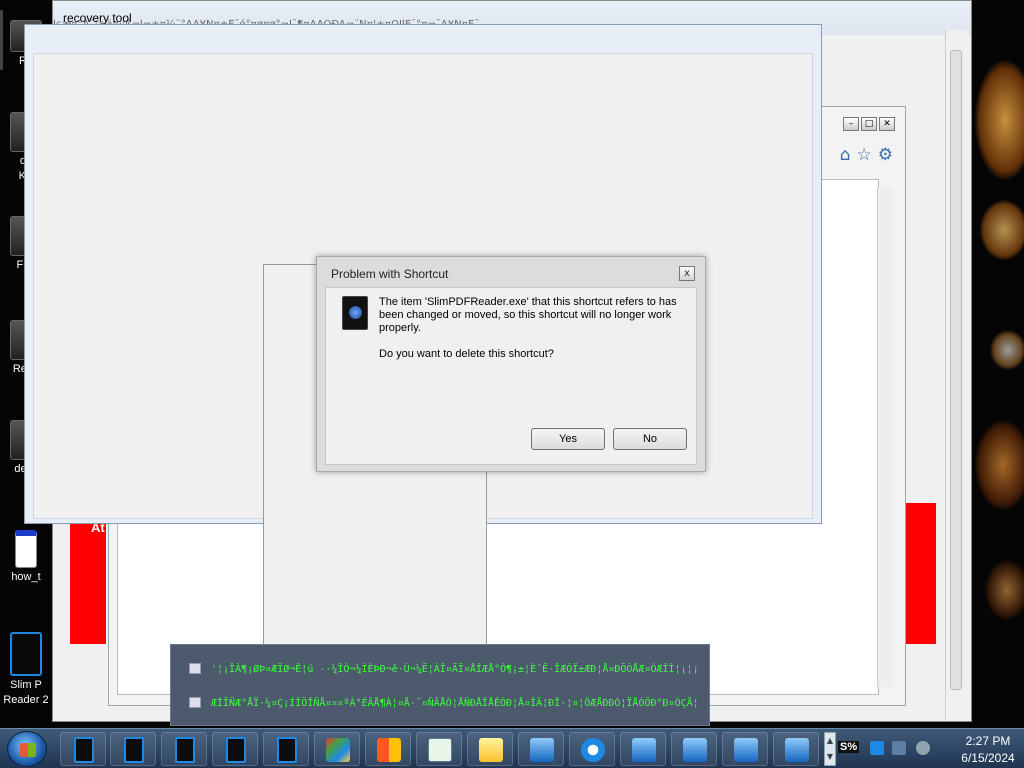 The width and height of the screenshot is (1024, 768). What do you see at coordinates (568, 439) in the screenshot?
I see `yes-button: Yes` at bounding box center [568, 439].